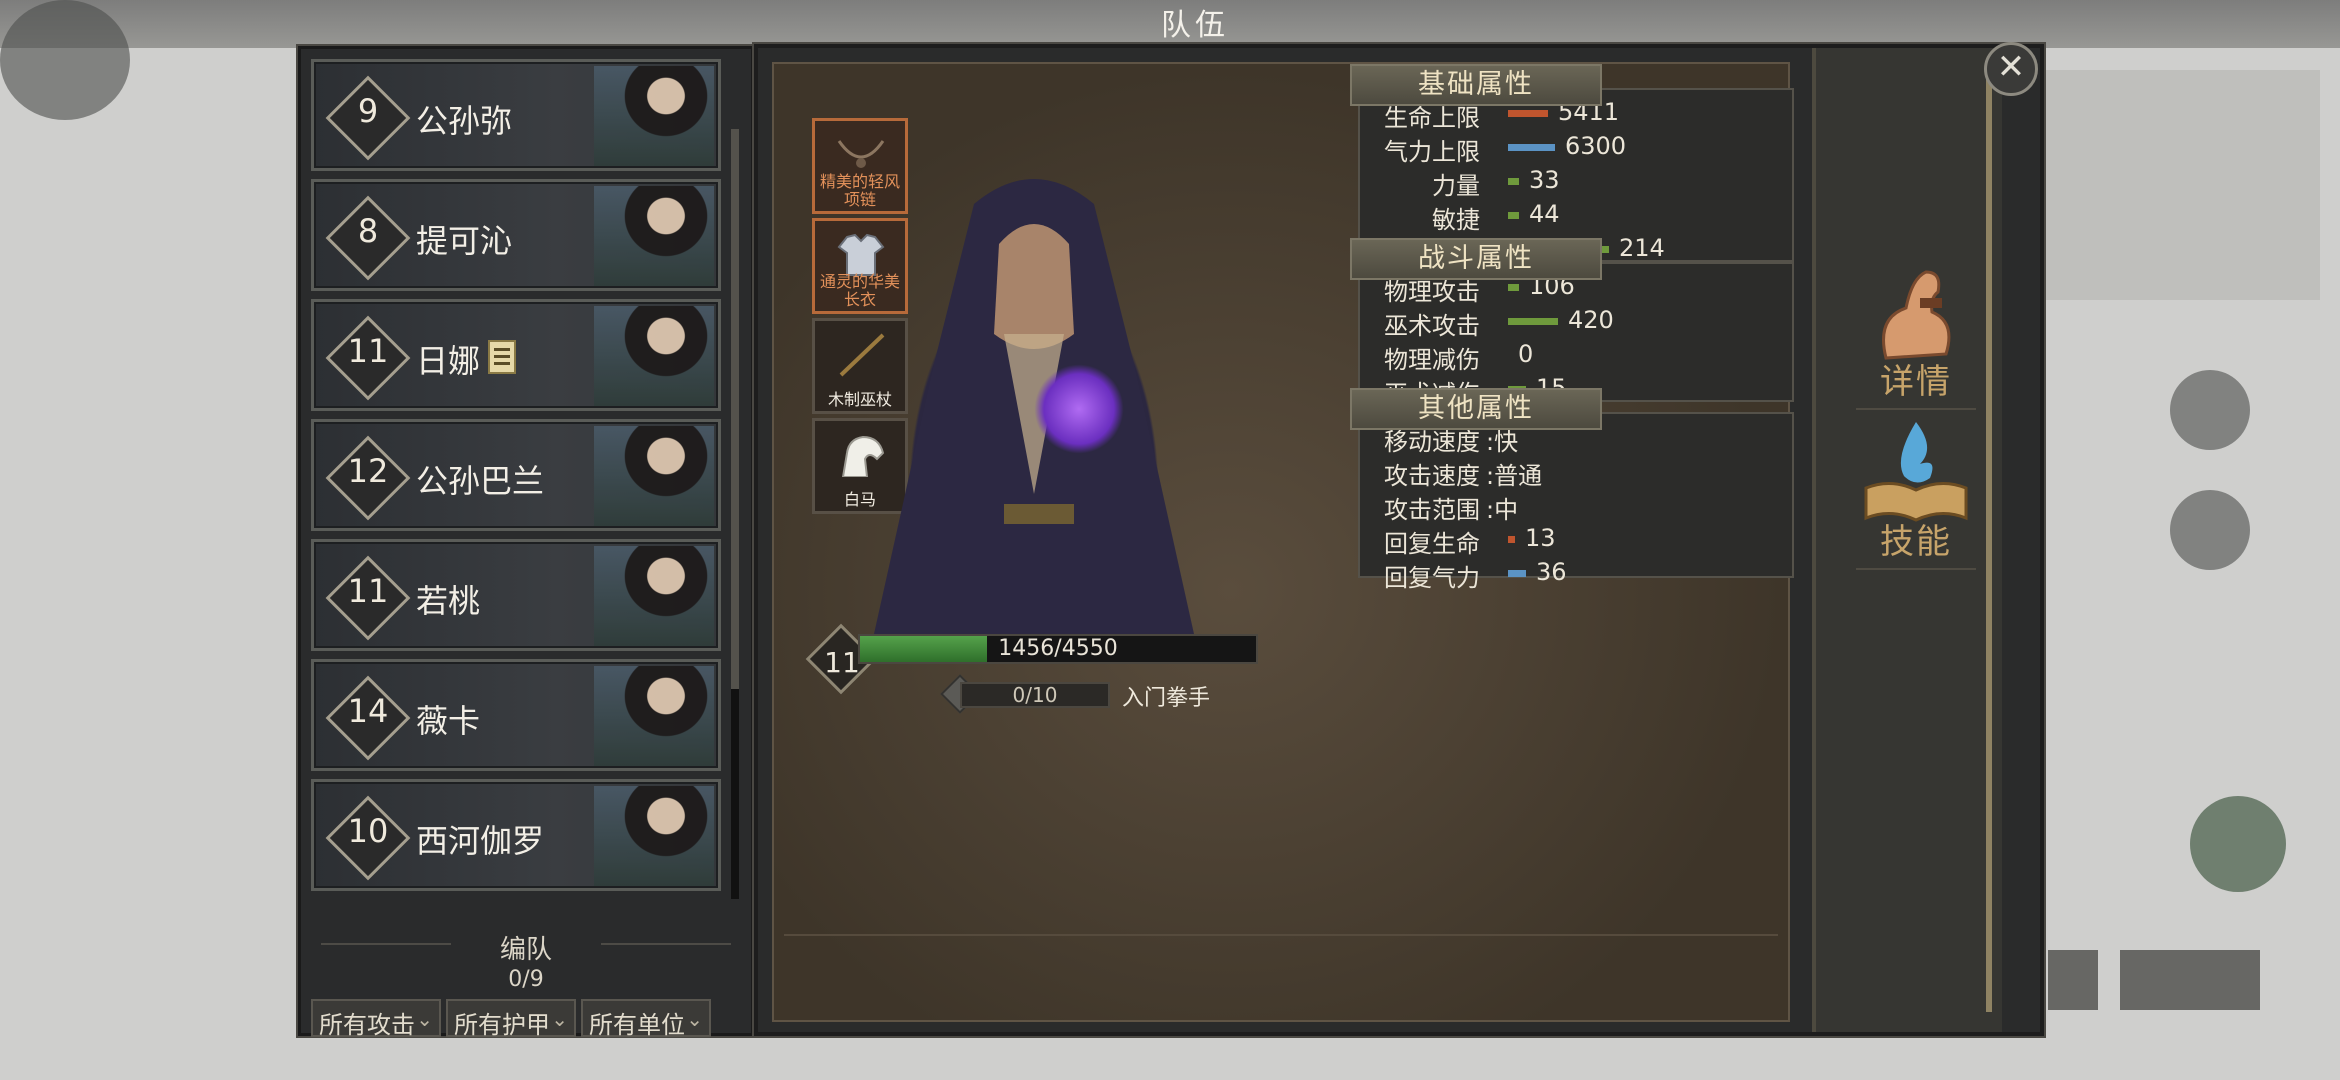  I want to click on attribute-row: 气力上限 6300, so click(1570, 149).